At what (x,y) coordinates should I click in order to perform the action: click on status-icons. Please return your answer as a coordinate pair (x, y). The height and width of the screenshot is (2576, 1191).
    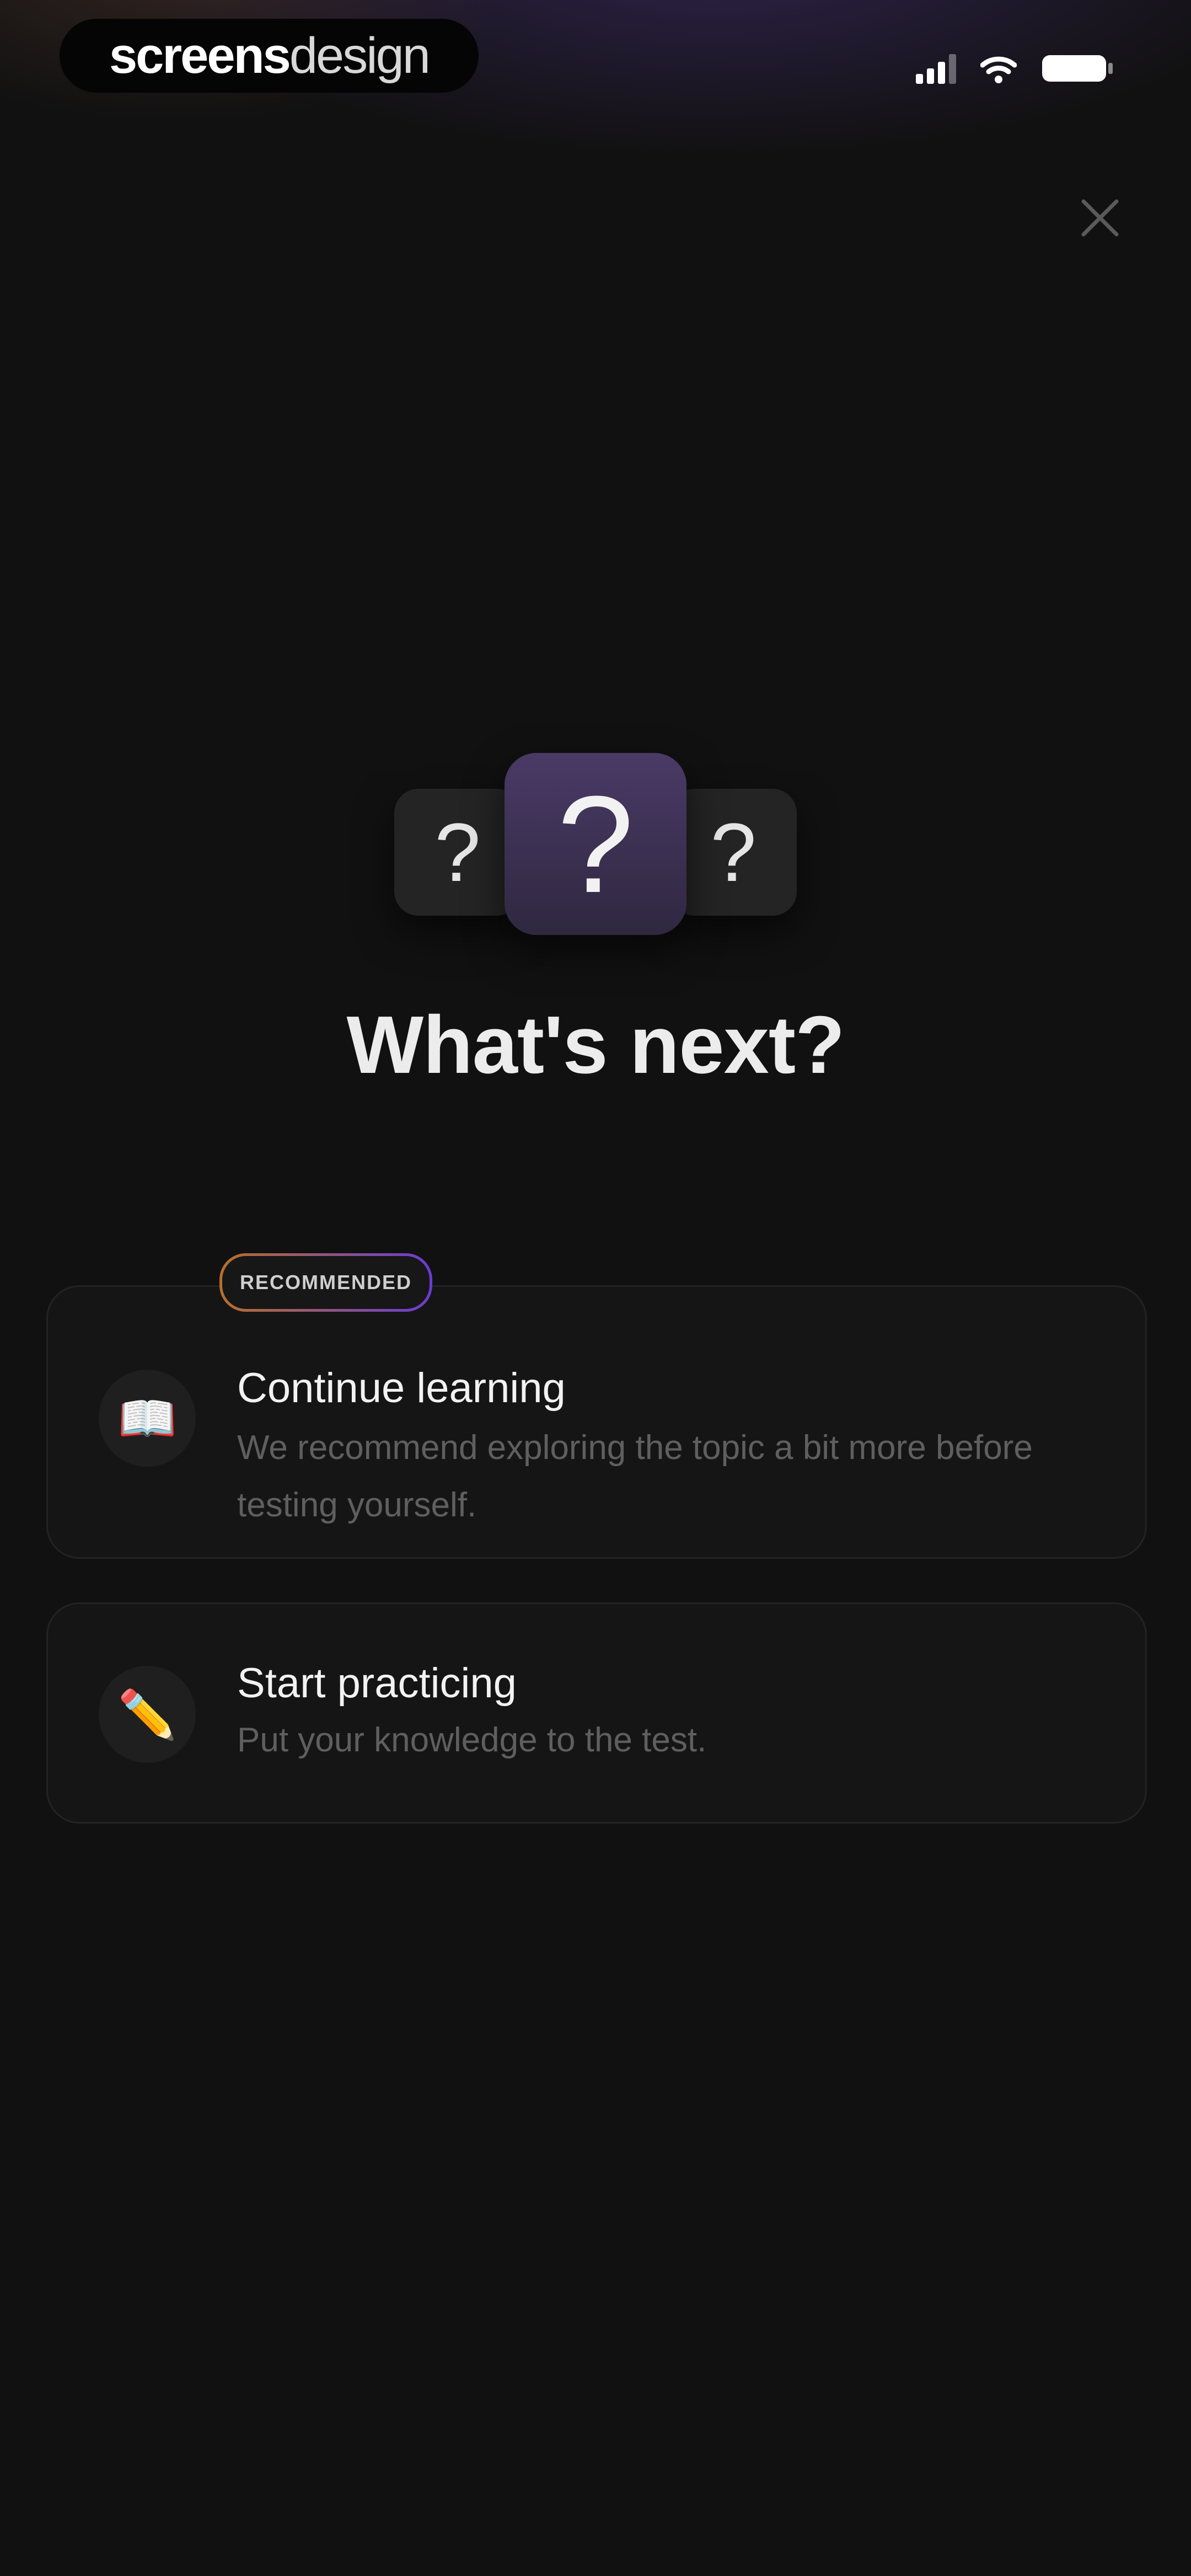
    Looking at the image, I should click on (1015, 67).